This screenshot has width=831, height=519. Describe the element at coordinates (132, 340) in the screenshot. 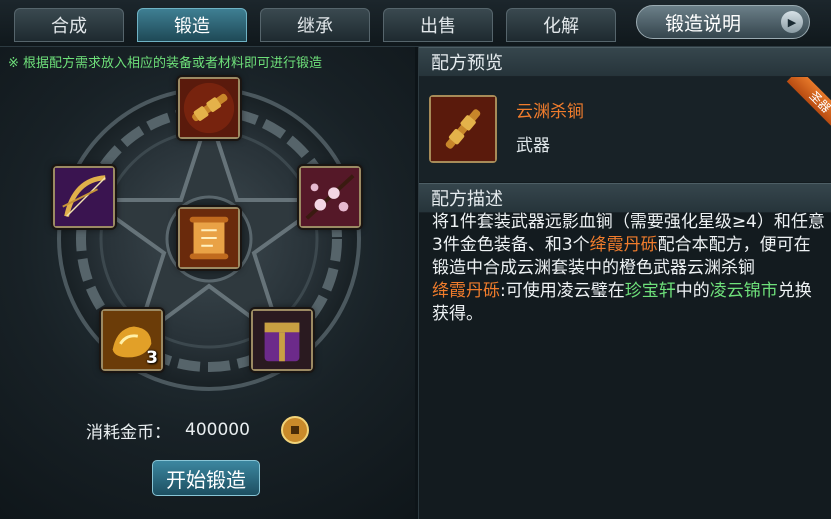

I see `material-slot-bottom-left: 3` at that location.